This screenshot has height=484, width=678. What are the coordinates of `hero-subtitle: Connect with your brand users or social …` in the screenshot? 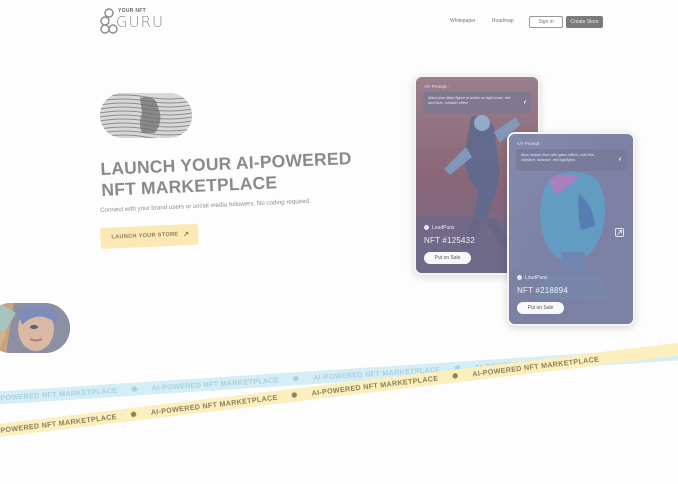 It's located at (205, 205).